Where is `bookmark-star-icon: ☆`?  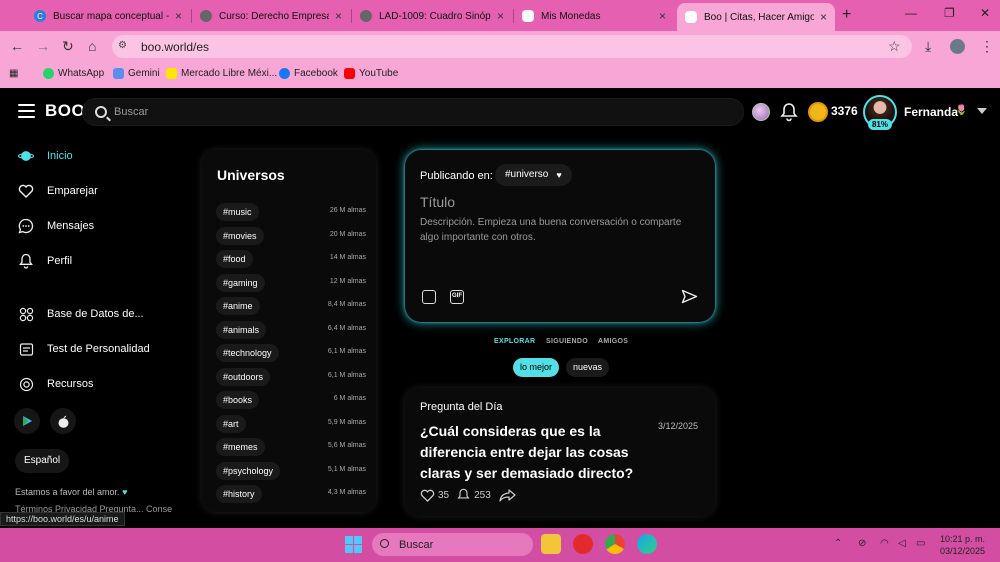
bookmark-star-icon: ☆ is located at coordinates (894, 46).